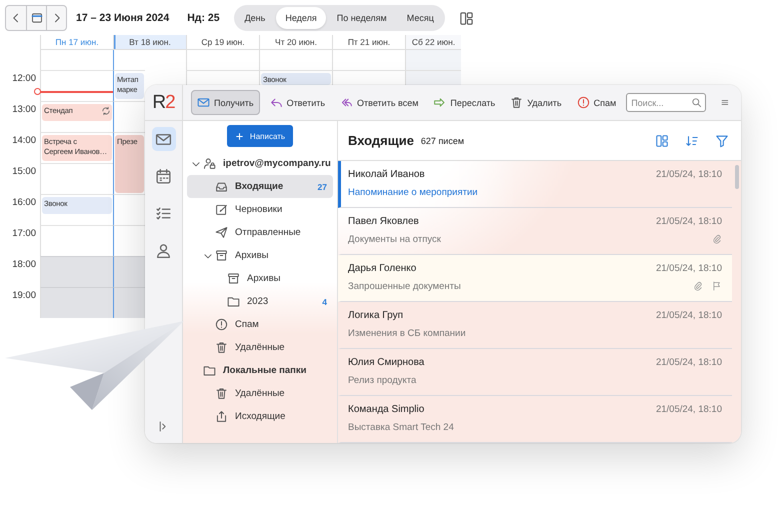  I want to click on folder-item: ipetrov@mycompany.ru, so click(260, 163).